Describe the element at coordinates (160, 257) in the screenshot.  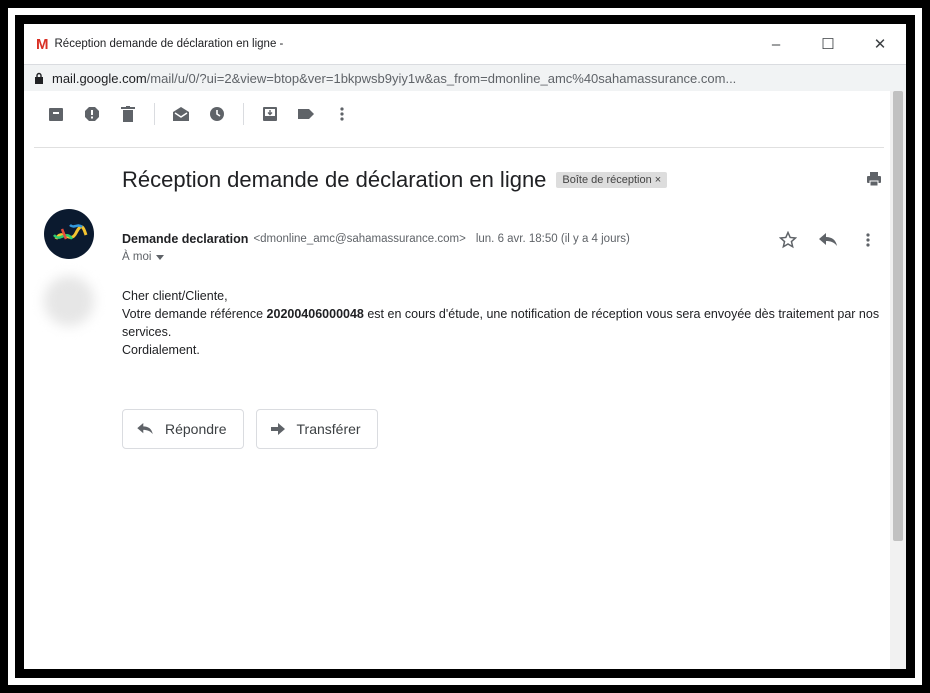
I see `chevron-down-icon` at that location.